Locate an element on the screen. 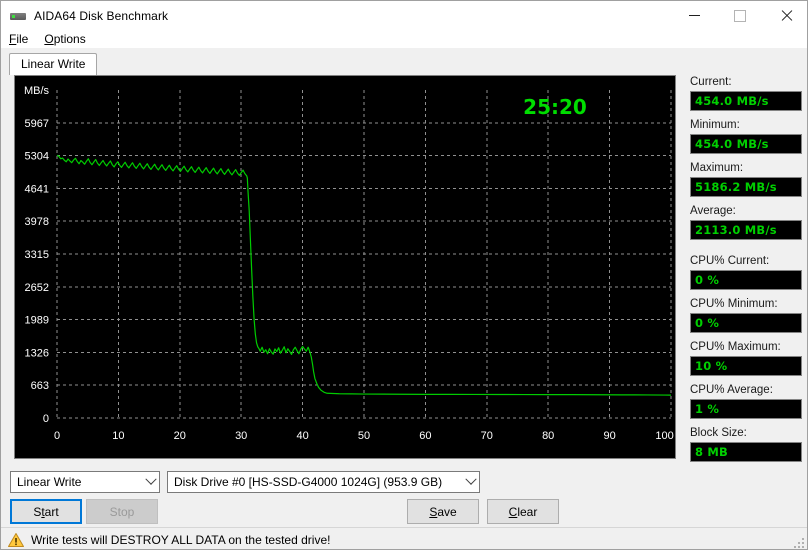  clear-button: Clear is located at coordinates (523, 511).